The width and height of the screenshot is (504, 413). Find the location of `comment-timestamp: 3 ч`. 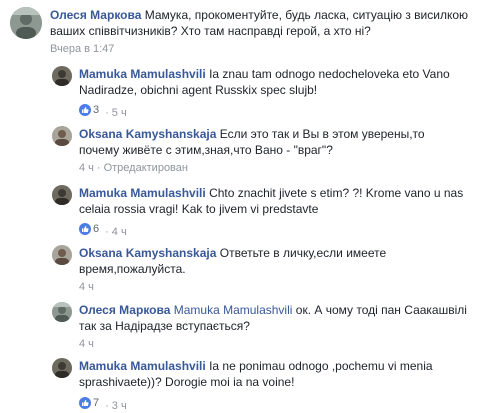

comment-timestamp: 3 ч is located at coordinates (119, 406).